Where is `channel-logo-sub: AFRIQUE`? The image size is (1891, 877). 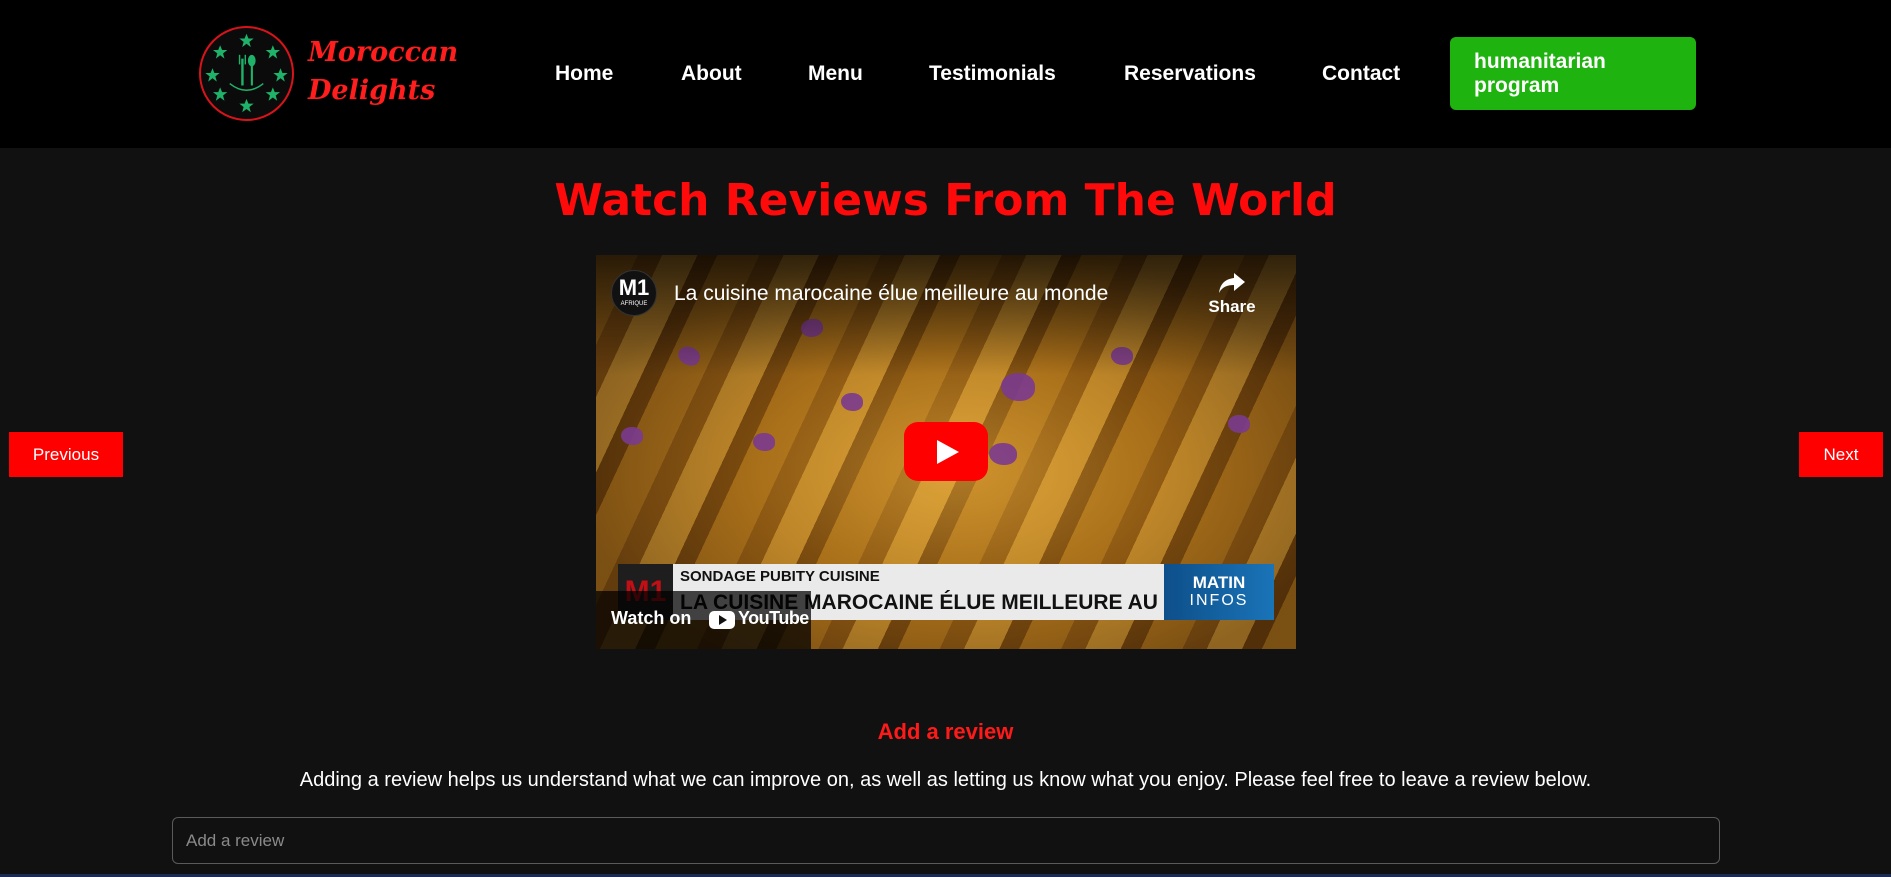
channel-logo-sub: AFRIQUE is located at coordinates (634, 304).